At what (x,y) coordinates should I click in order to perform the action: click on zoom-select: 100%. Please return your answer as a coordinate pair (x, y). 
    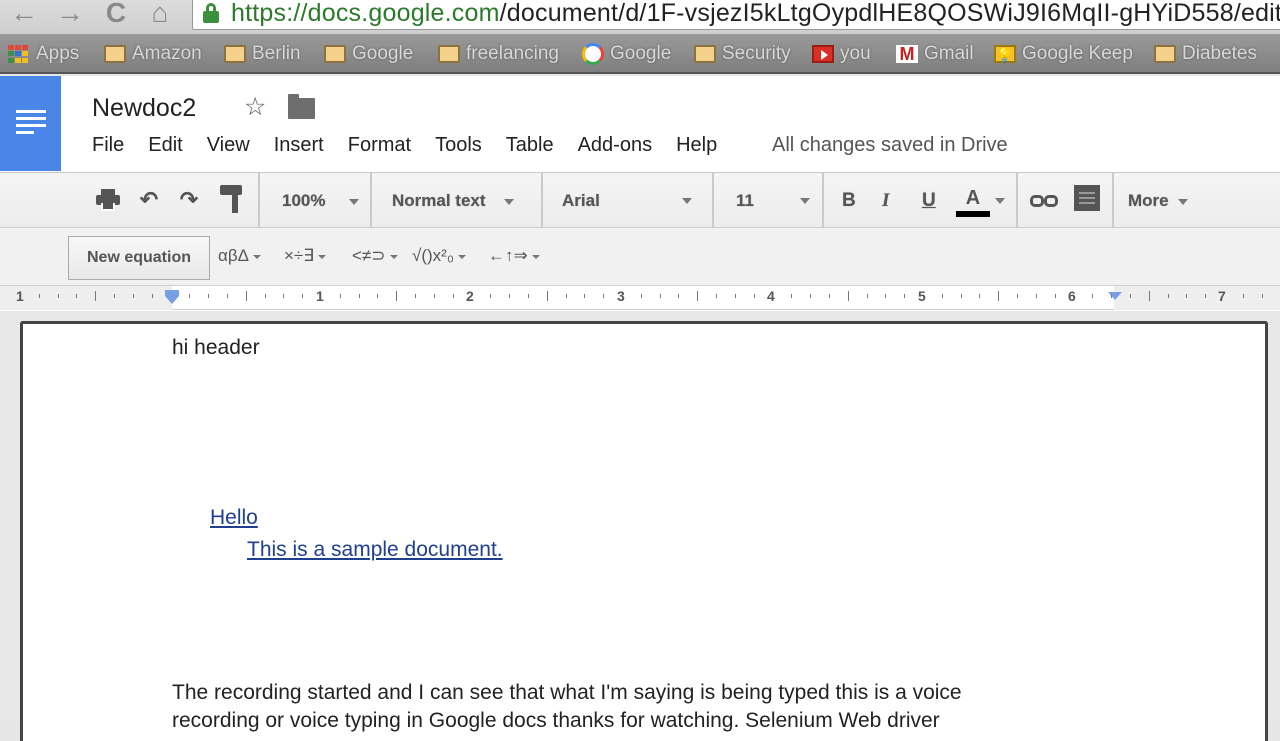
    Looking at the image, I should click on (321, 201).